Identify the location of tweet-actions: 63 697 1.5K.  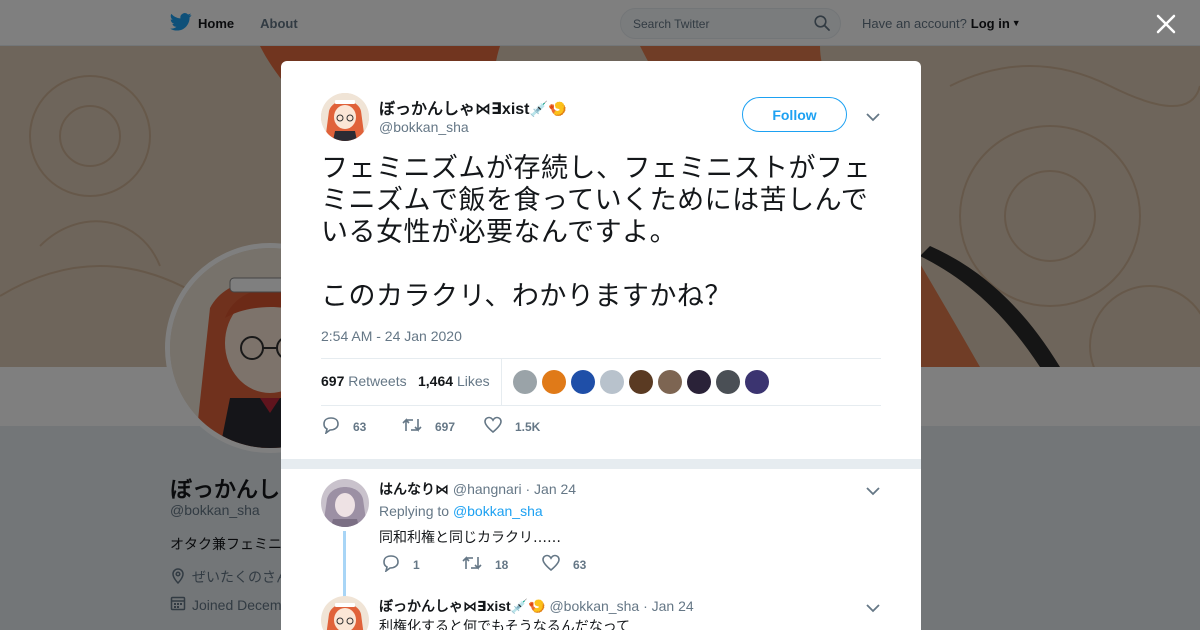
(471, 427).